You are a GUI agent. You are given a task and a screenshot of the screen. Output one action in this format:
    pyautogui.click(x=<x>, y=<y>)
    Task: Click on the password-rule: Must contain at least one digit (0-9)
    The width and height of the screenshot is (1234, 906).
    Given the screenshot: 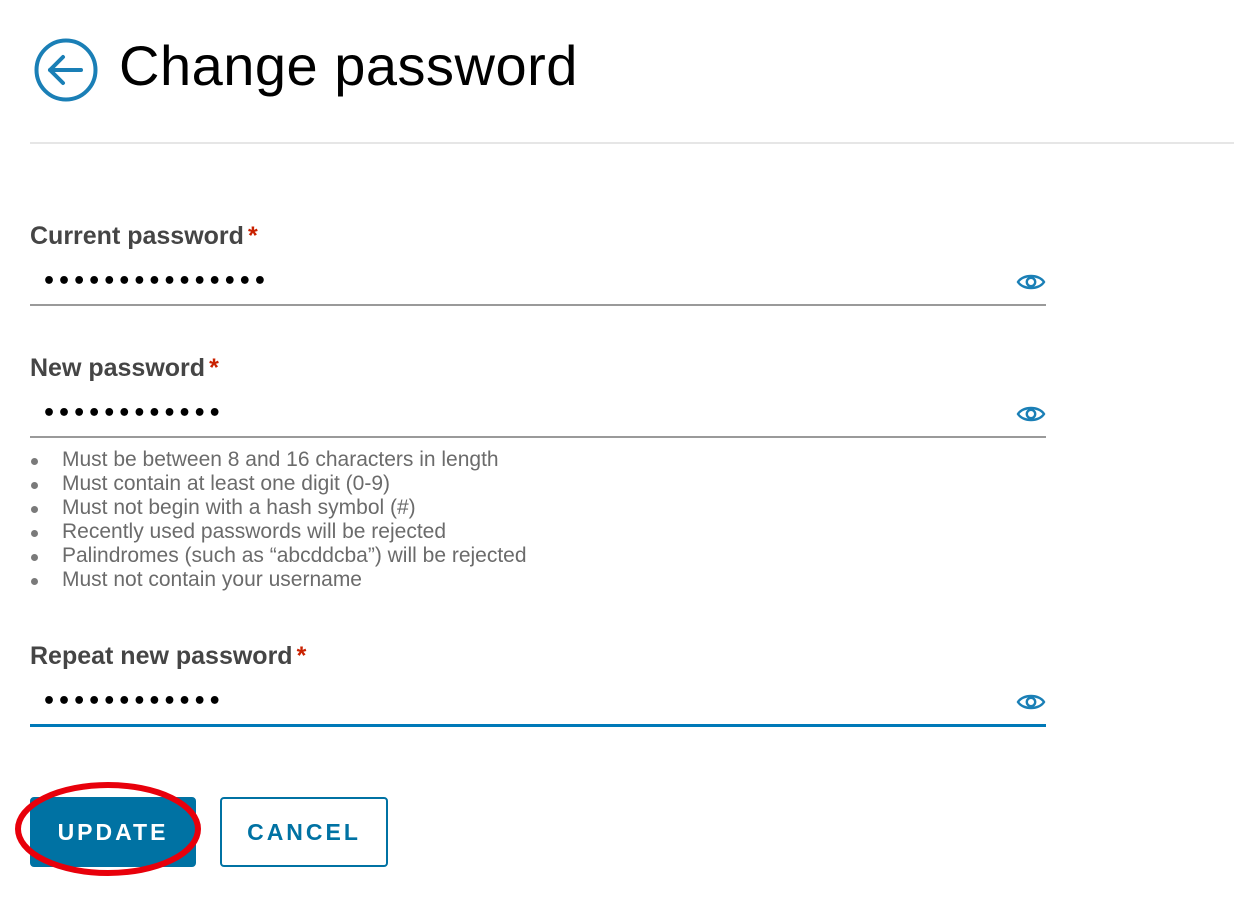 What is the action you would take?
    pyautogui.click(x=278, y=484)
    